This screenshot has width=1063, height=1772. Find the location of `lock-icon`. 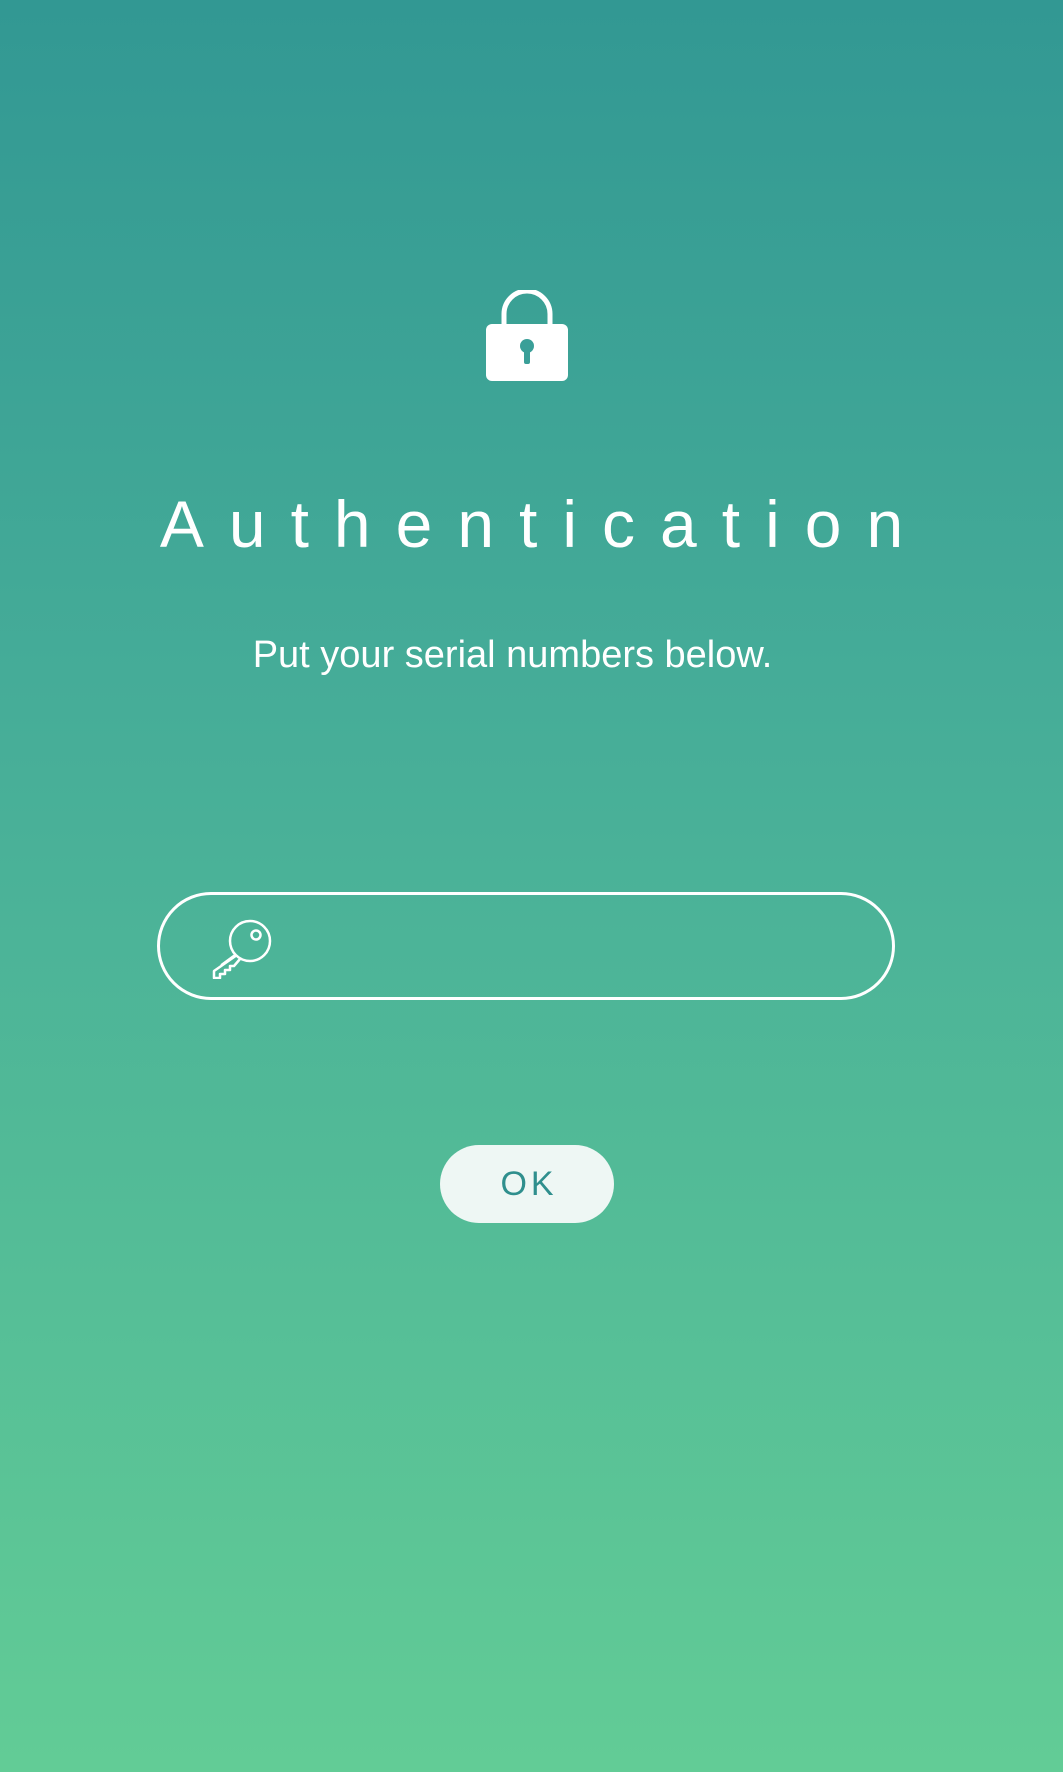

lock-icon is located at coordinates (527, 335).